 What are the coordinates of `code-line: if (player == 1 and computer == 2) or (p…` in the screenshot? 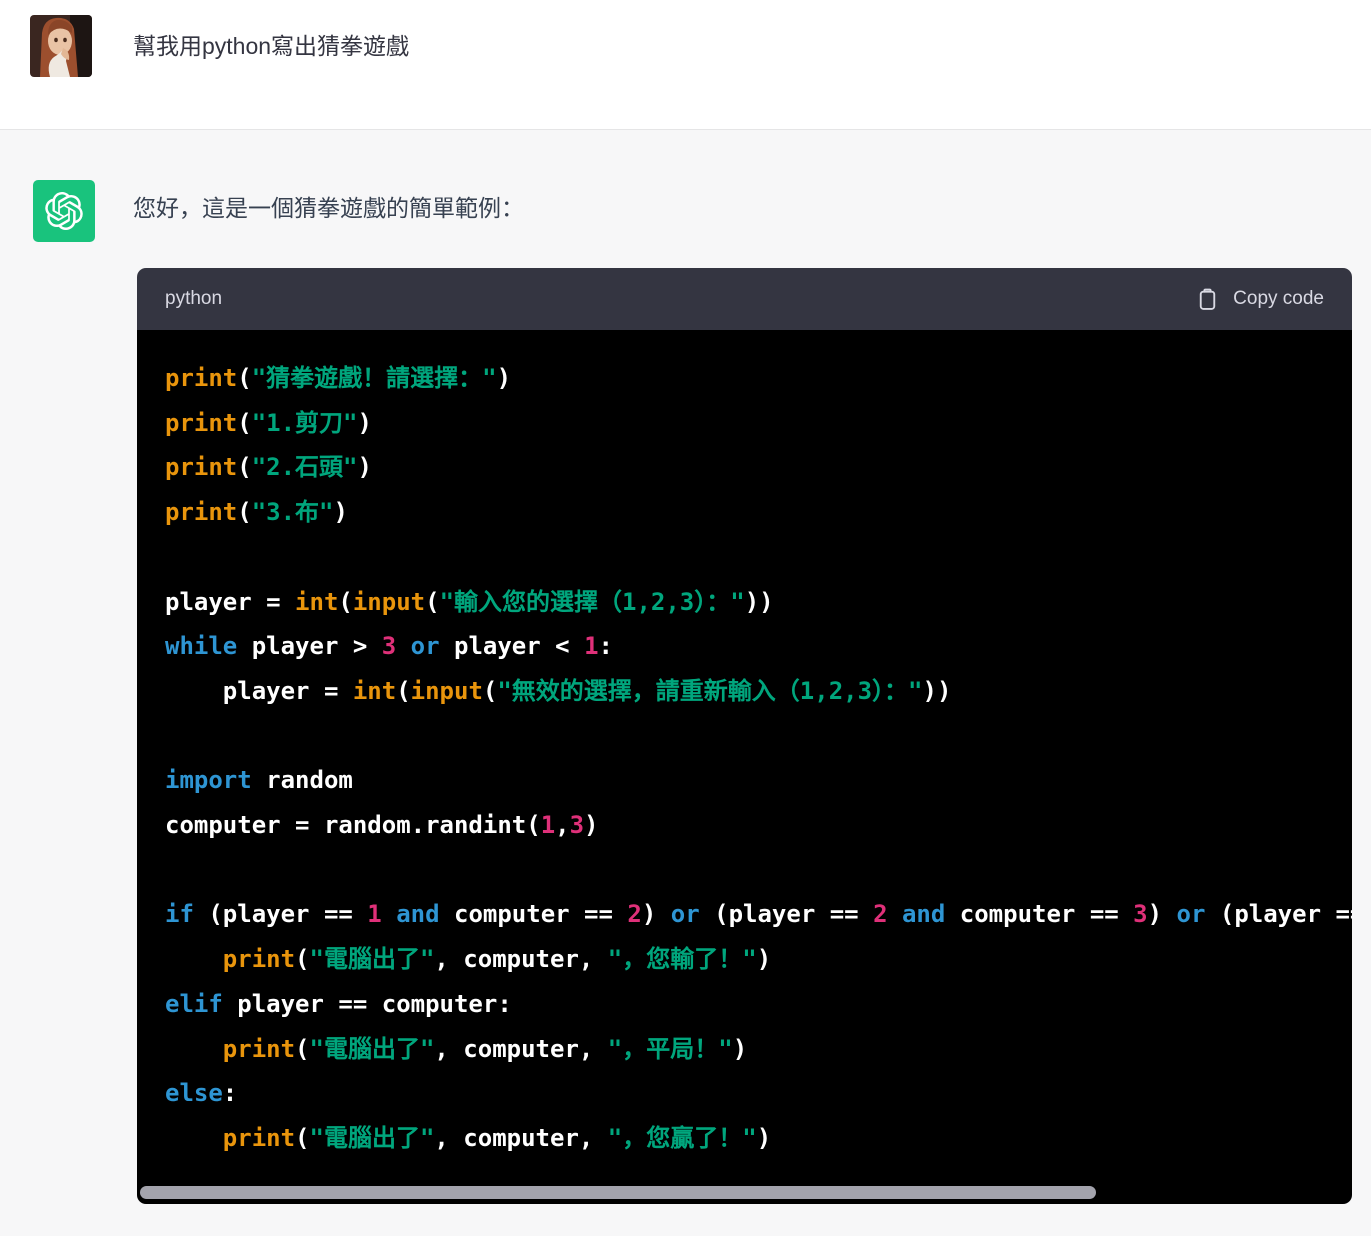 It's located at (758, 914).